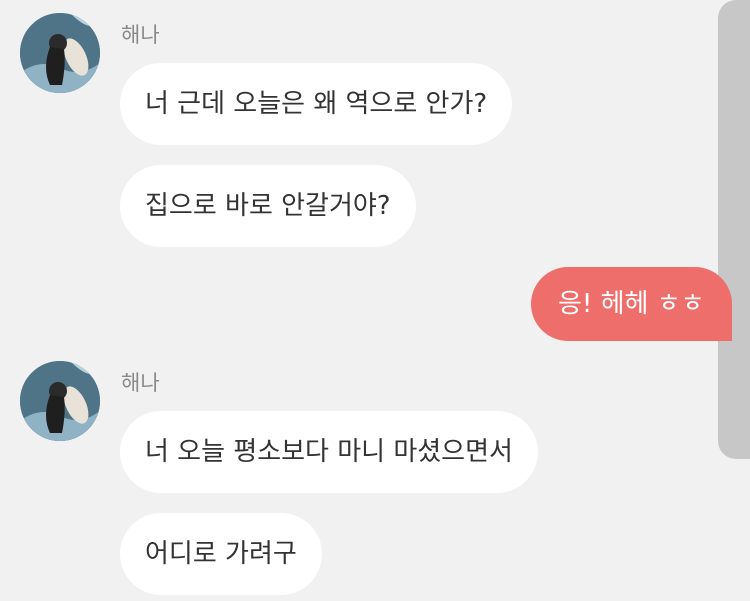 The image size is (750, 601). I want to click on my-message-bubble: 응! 헤헤 ㅎㅎ, so click(631, 304).